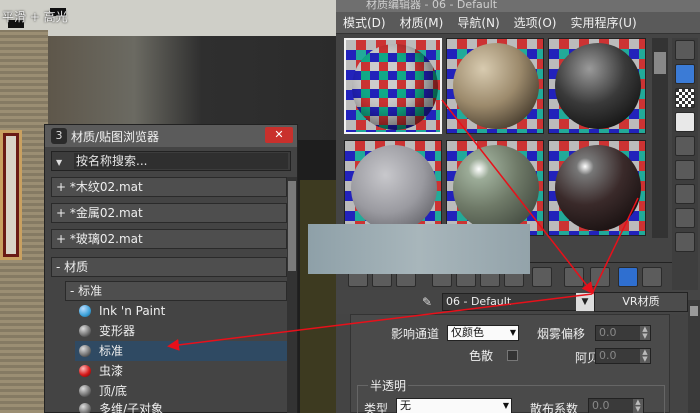 This screenshot has height=413, width=700. What do you see at coordinates (628, 277) in the screenshot?
I see `go-to-parent-icon` at bounding box center [628, 277].